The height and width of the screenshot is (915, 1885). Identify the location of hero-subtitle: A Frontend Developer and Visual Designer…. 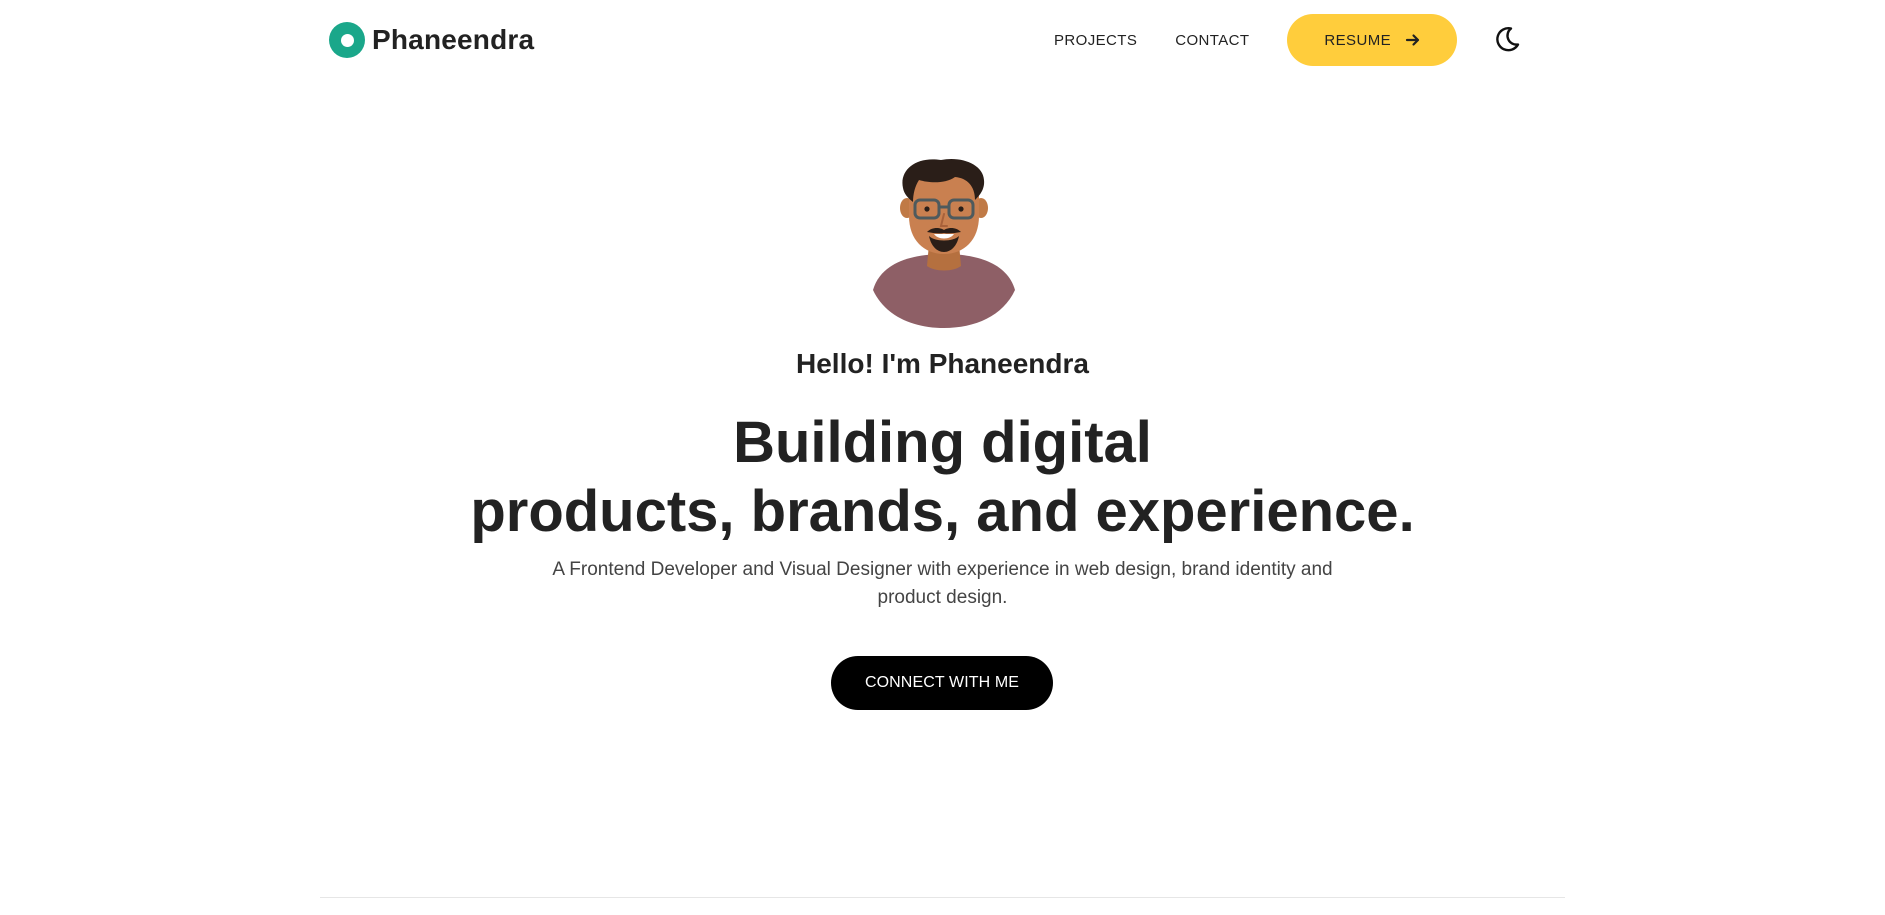
(942, 583).